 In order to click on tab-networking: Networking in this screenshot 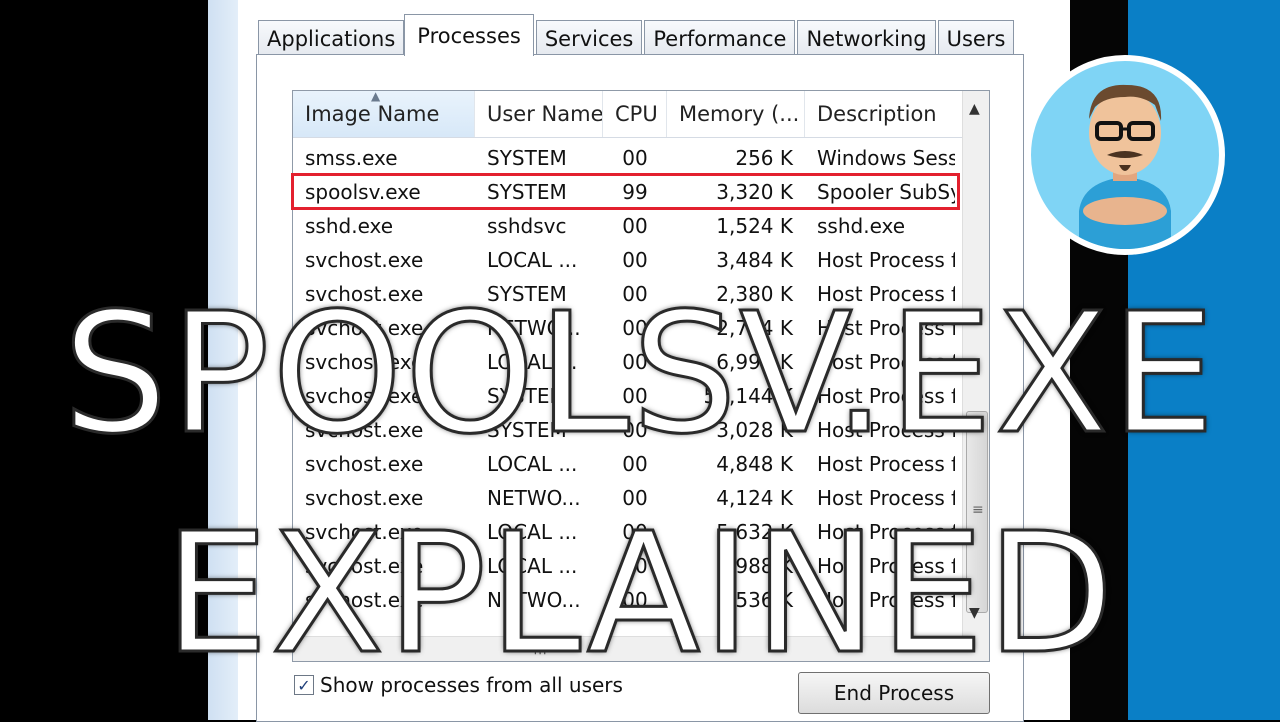, I will do `click(866, 38)`.